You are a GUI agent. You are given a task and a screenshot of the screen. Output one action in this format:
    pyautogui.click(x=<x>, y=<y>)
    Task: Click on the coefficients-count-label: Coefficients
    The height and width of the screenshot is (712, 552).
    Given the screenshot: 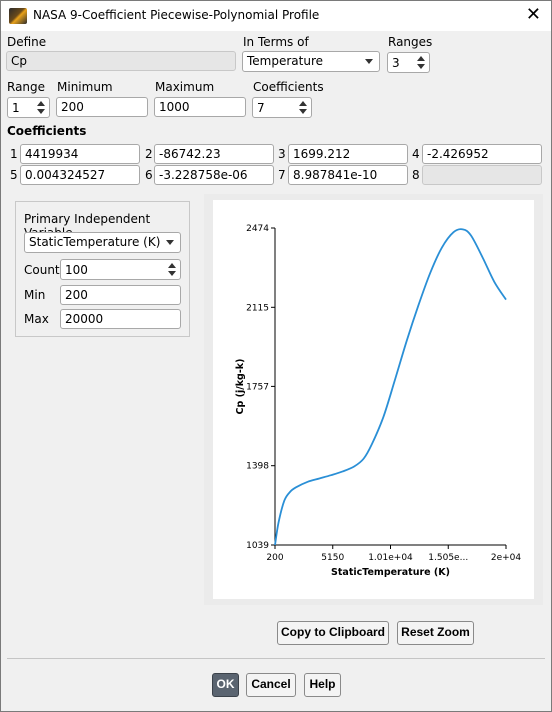 What is the action you would take?
    pyautogui.click(x=288, y=87)
    